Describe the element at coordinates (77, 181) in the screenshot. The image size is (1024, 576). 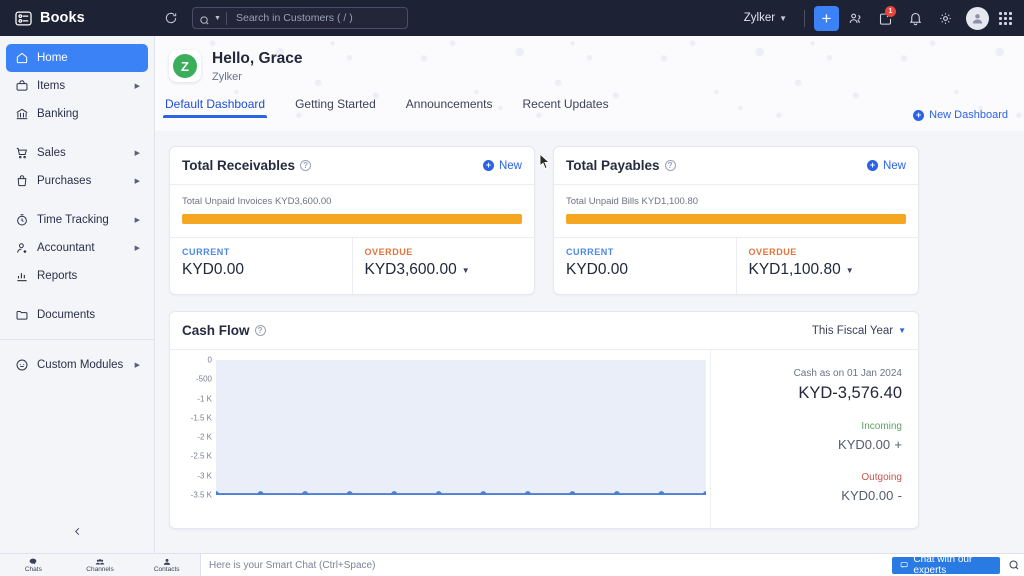
I see `sidebar-item-purchases: Purchases ▶` at that location.